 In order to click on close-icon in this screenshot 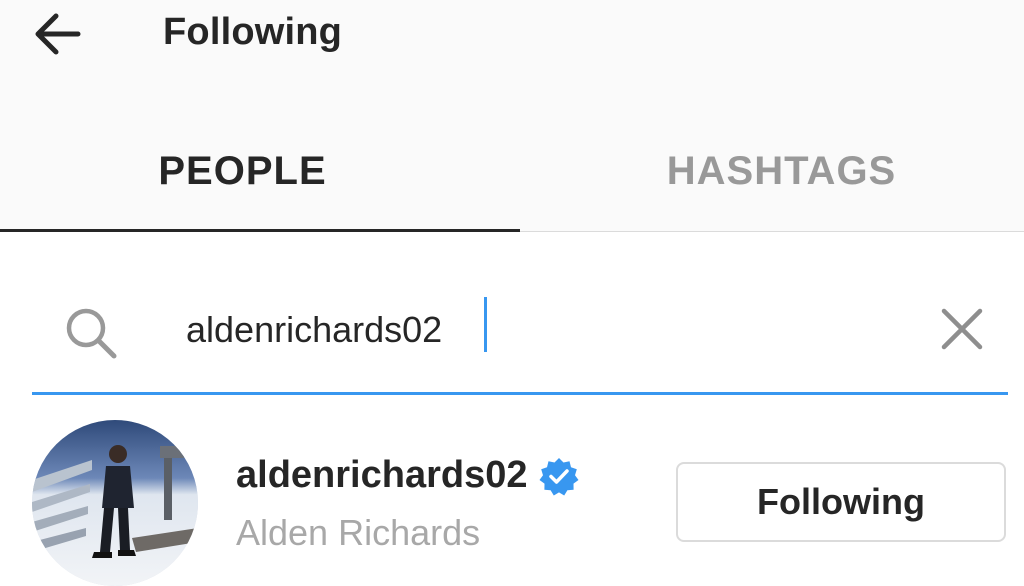, I will do `click(962, 329)`.